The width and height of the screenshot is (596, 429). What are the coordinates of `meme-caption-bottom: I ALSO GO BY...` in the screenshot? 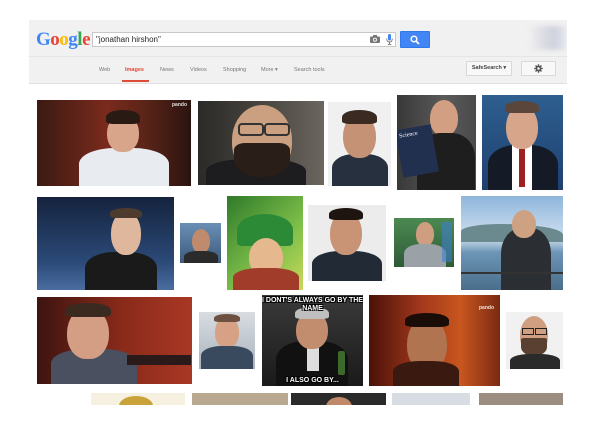 It's located at (312, 380).